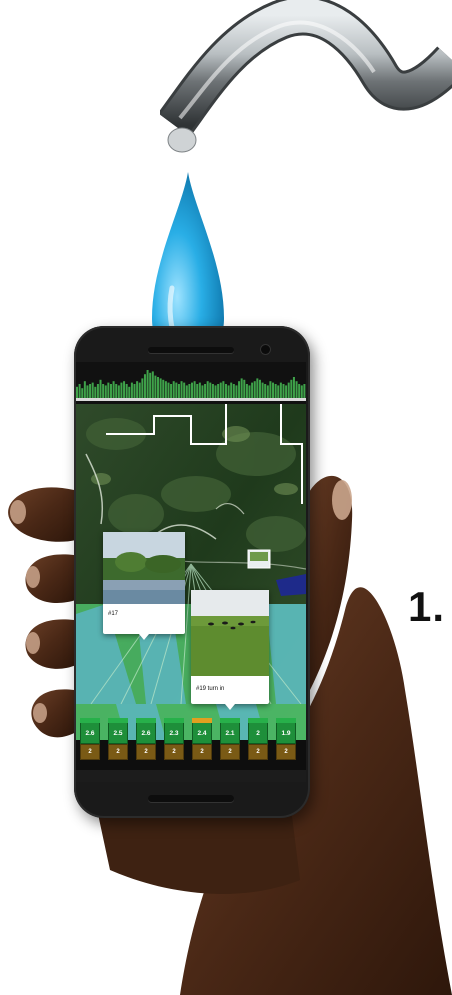 This screenshot has height=995, width=452. I want to click on photo-card-19: #19 turn in, so click(230, 650).